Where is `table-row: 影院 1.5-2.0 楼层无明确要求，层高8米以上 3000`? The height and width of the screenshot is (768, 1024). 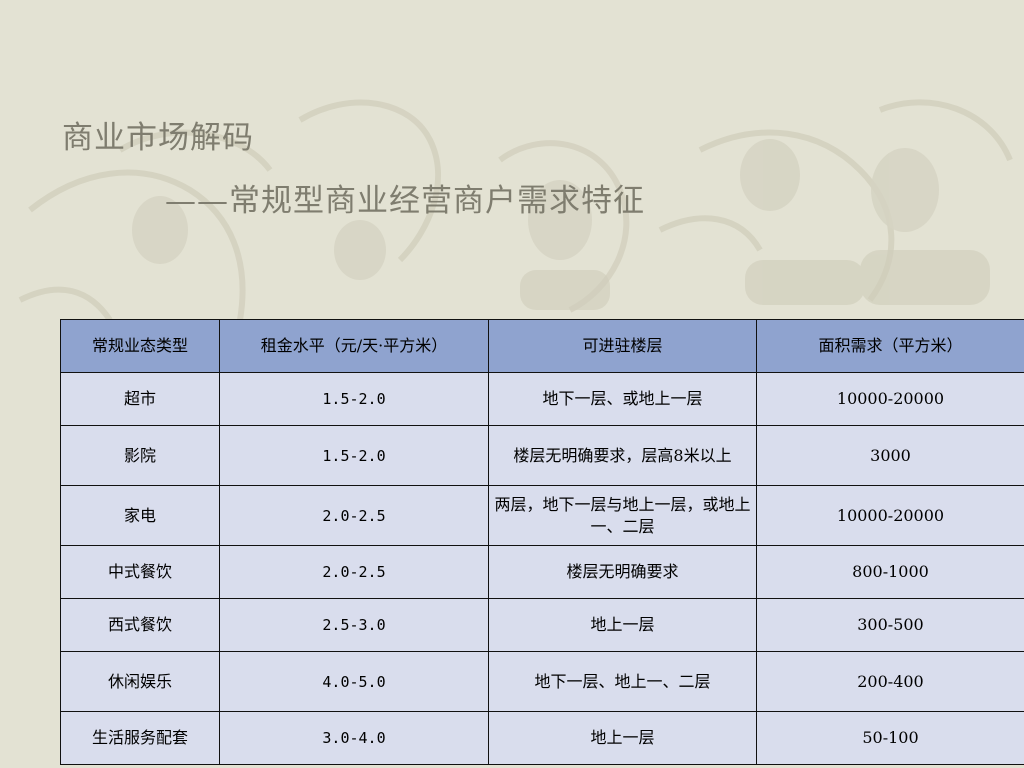 table-row: 影院 1.5-2.0 楼层无明确要求，层高8米以上 3000 is located at coordinates (542, 455).